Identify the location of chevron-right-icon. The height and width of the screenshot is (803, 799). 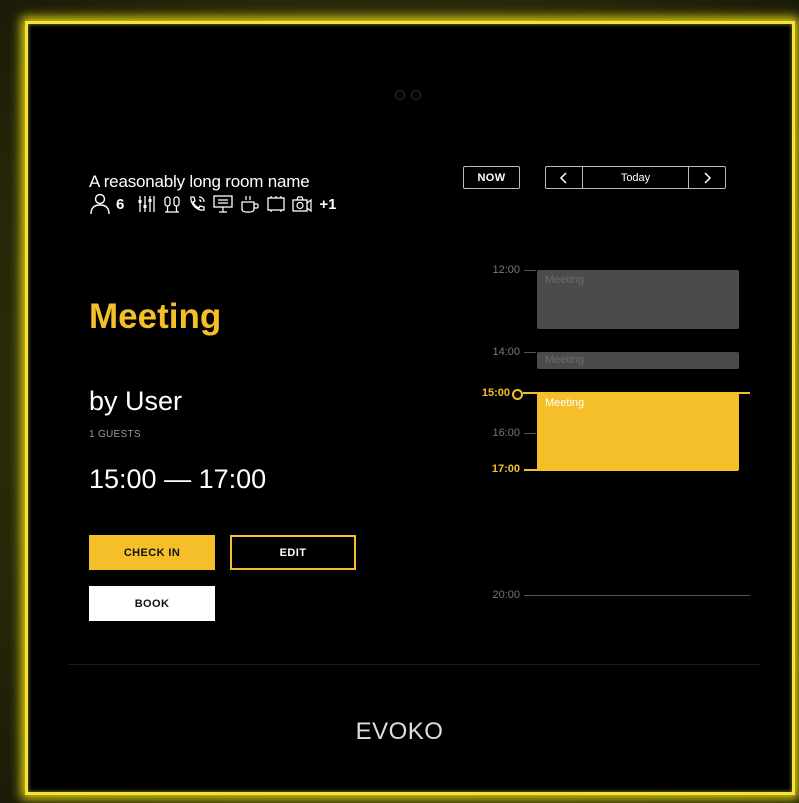
(708, 177).